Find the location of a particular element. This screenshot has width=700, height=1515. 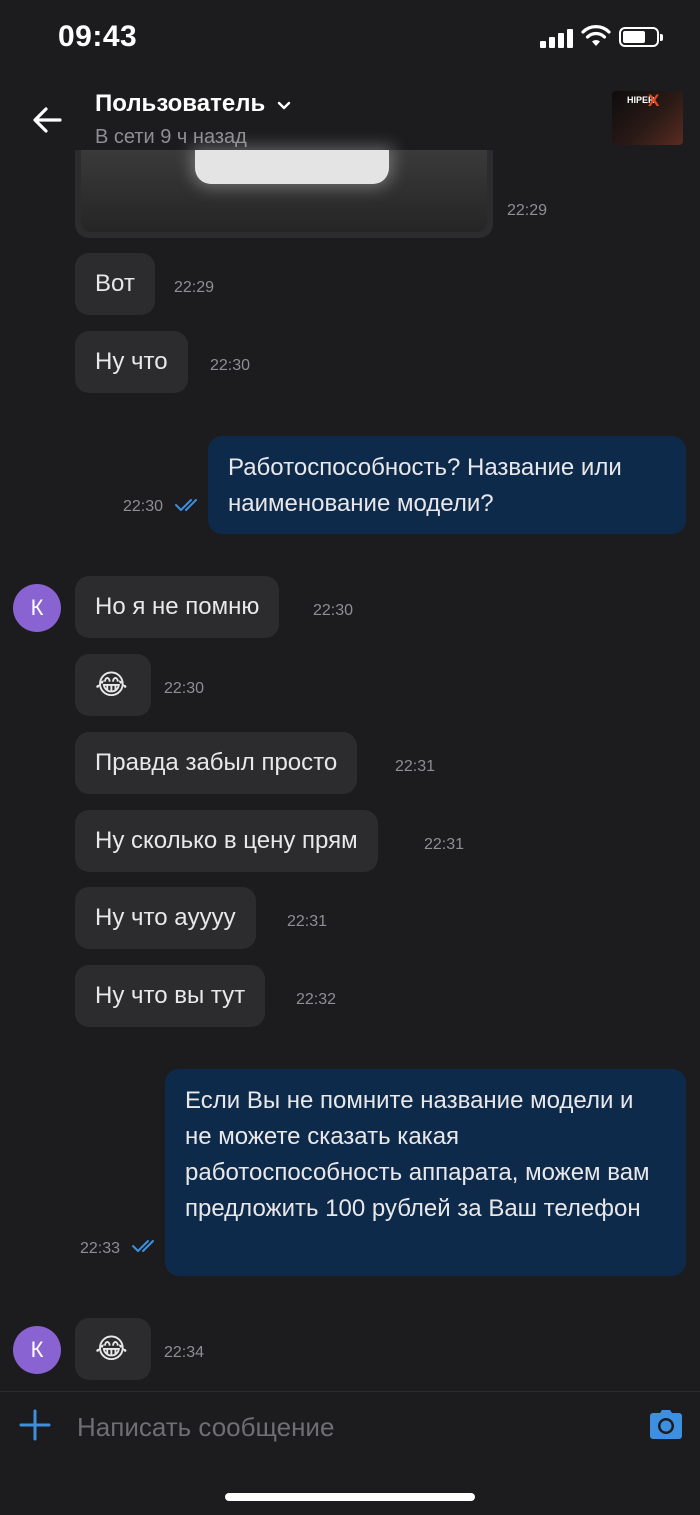

incoming-message: Ну что is located at coordinates (131, 362).